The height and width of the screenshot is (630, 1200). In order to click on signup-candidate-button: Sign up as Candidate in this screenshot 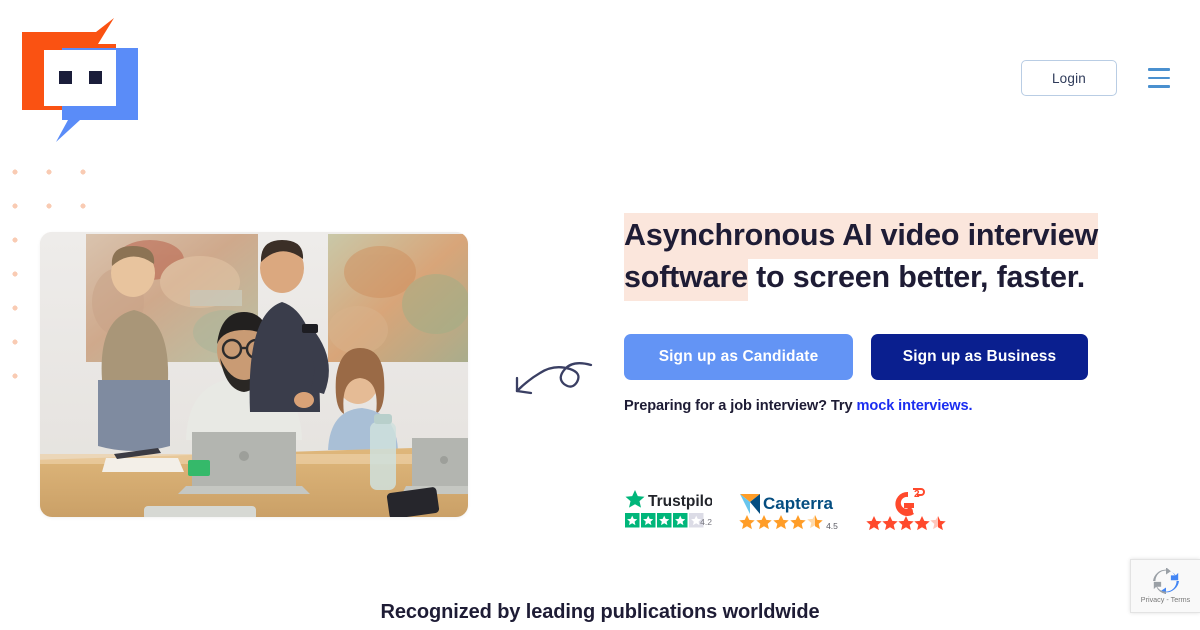, I will do `click(738, 357)`.